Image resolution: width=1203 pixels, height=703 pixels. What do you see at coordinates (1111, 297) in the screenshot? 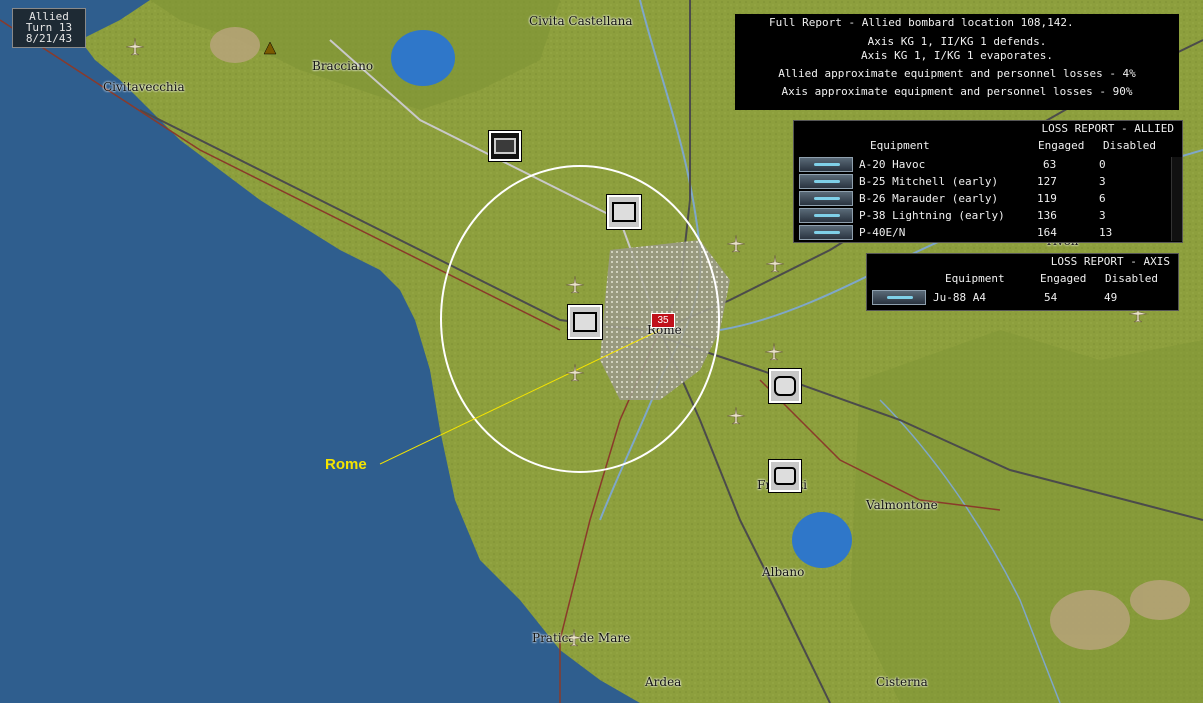
I see `disabled-count: 49` at bounding box center [1111, 297].